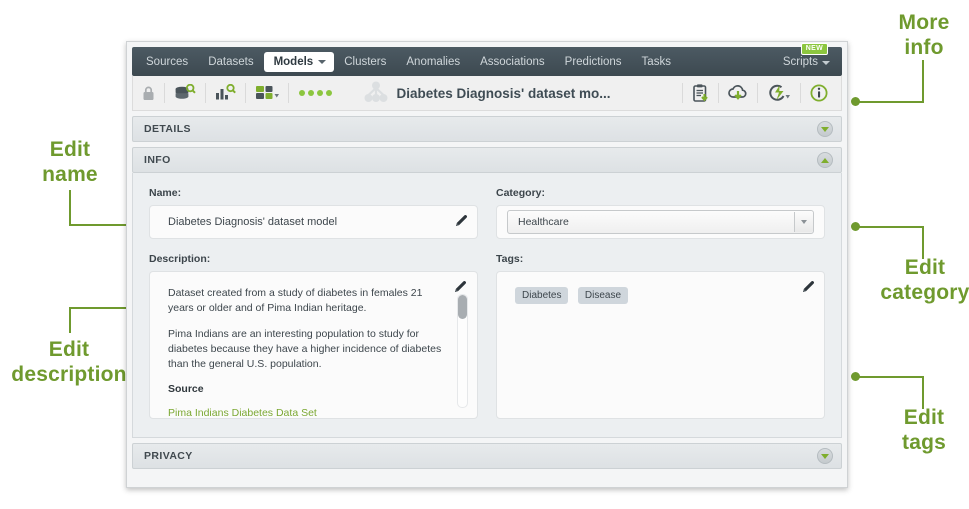 Image resolution: width=969 pixels, height=509 pixels. Describe the element at coordinates (69, 374) in the screenshot. I see `annotation-edit-description-line2: description` at that location.